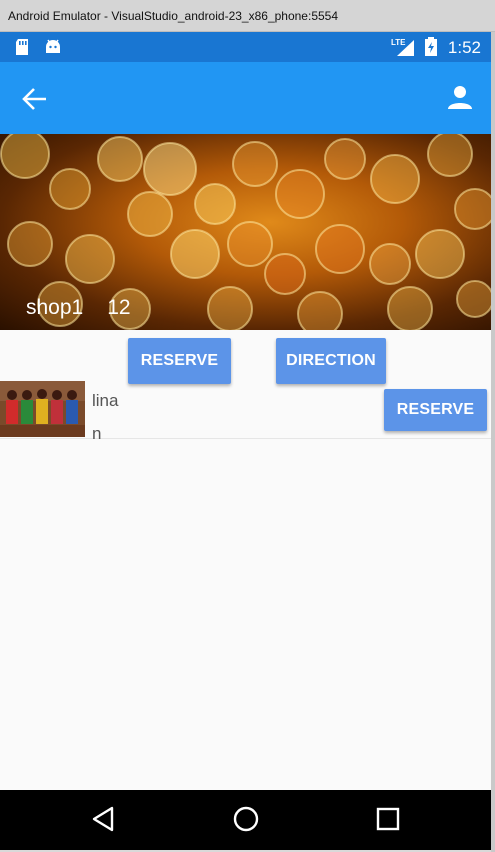 The image size is (495, 852). Describe the element at coordinates (460, 97) in the screenshot. I see `account-icon` at that location.